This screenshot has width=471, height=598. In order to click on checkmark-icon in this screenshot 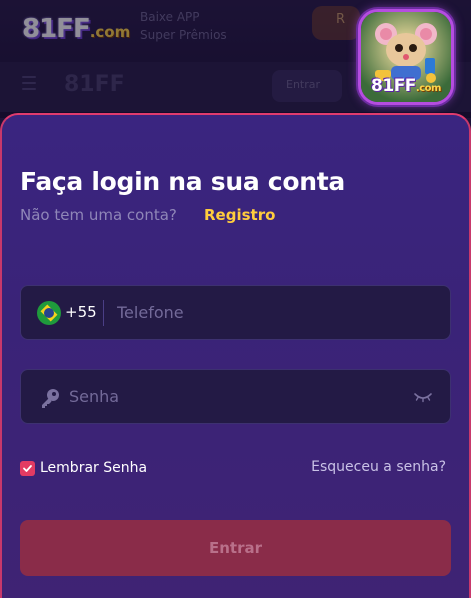, I will do `click(27, 468)`.